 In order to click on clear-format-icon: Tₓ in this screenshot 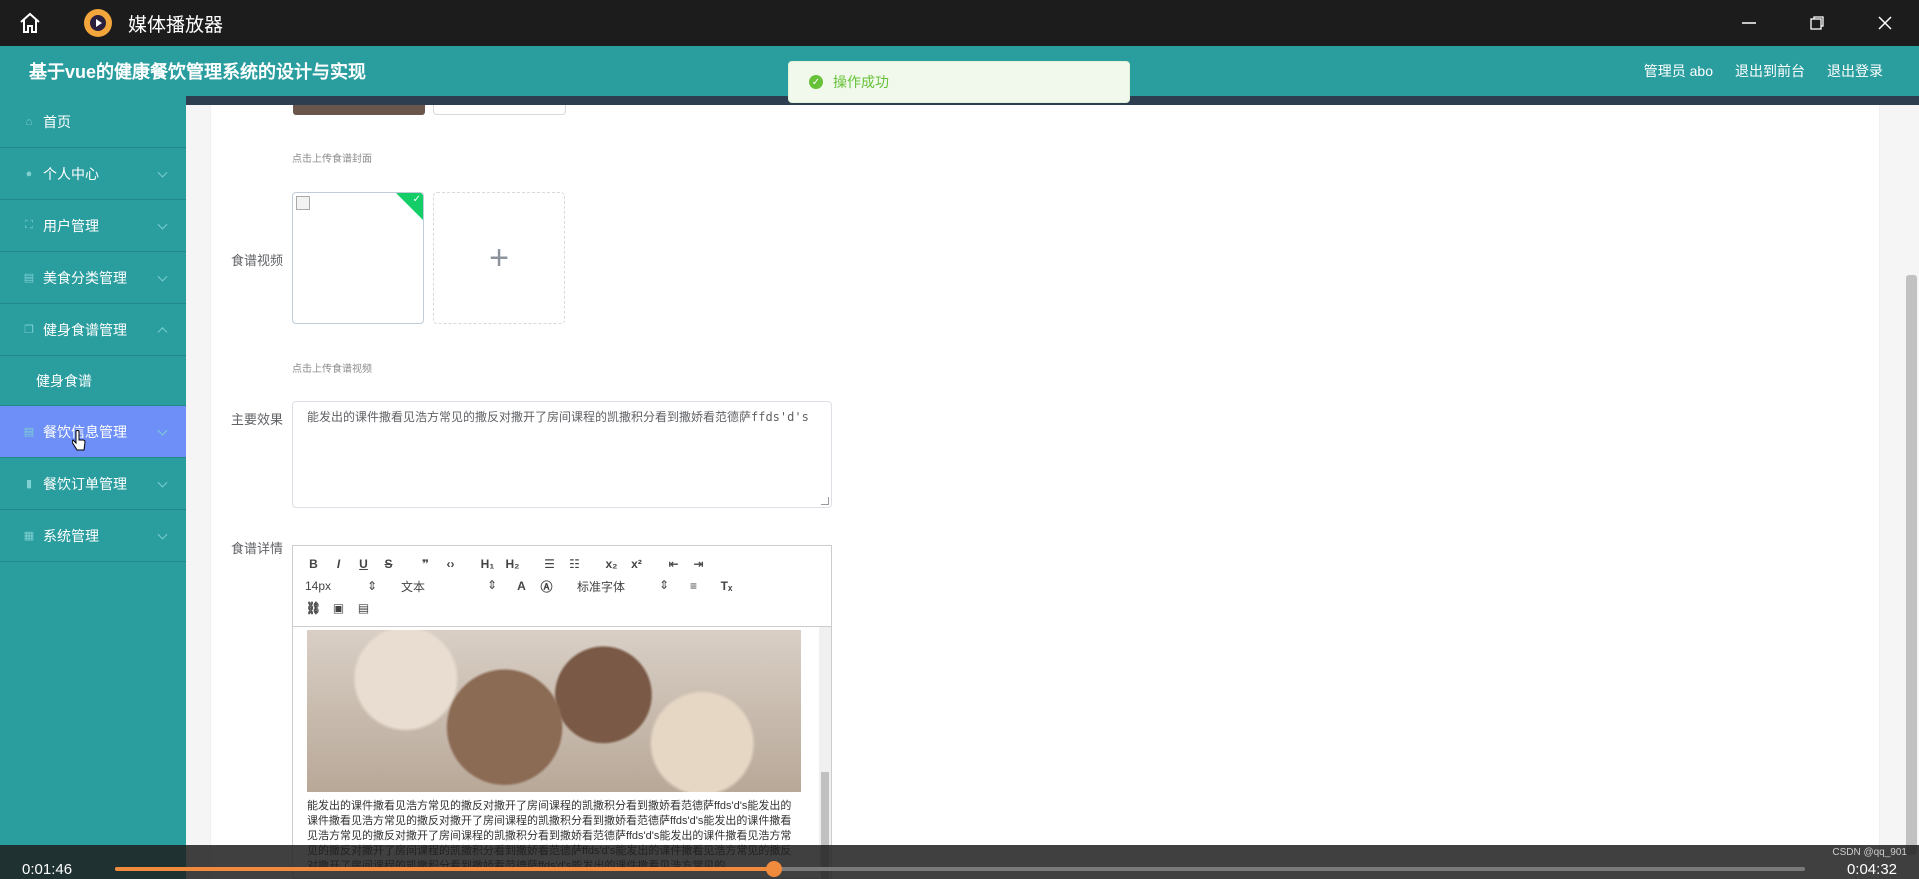, I will do `click(726, 586)`.